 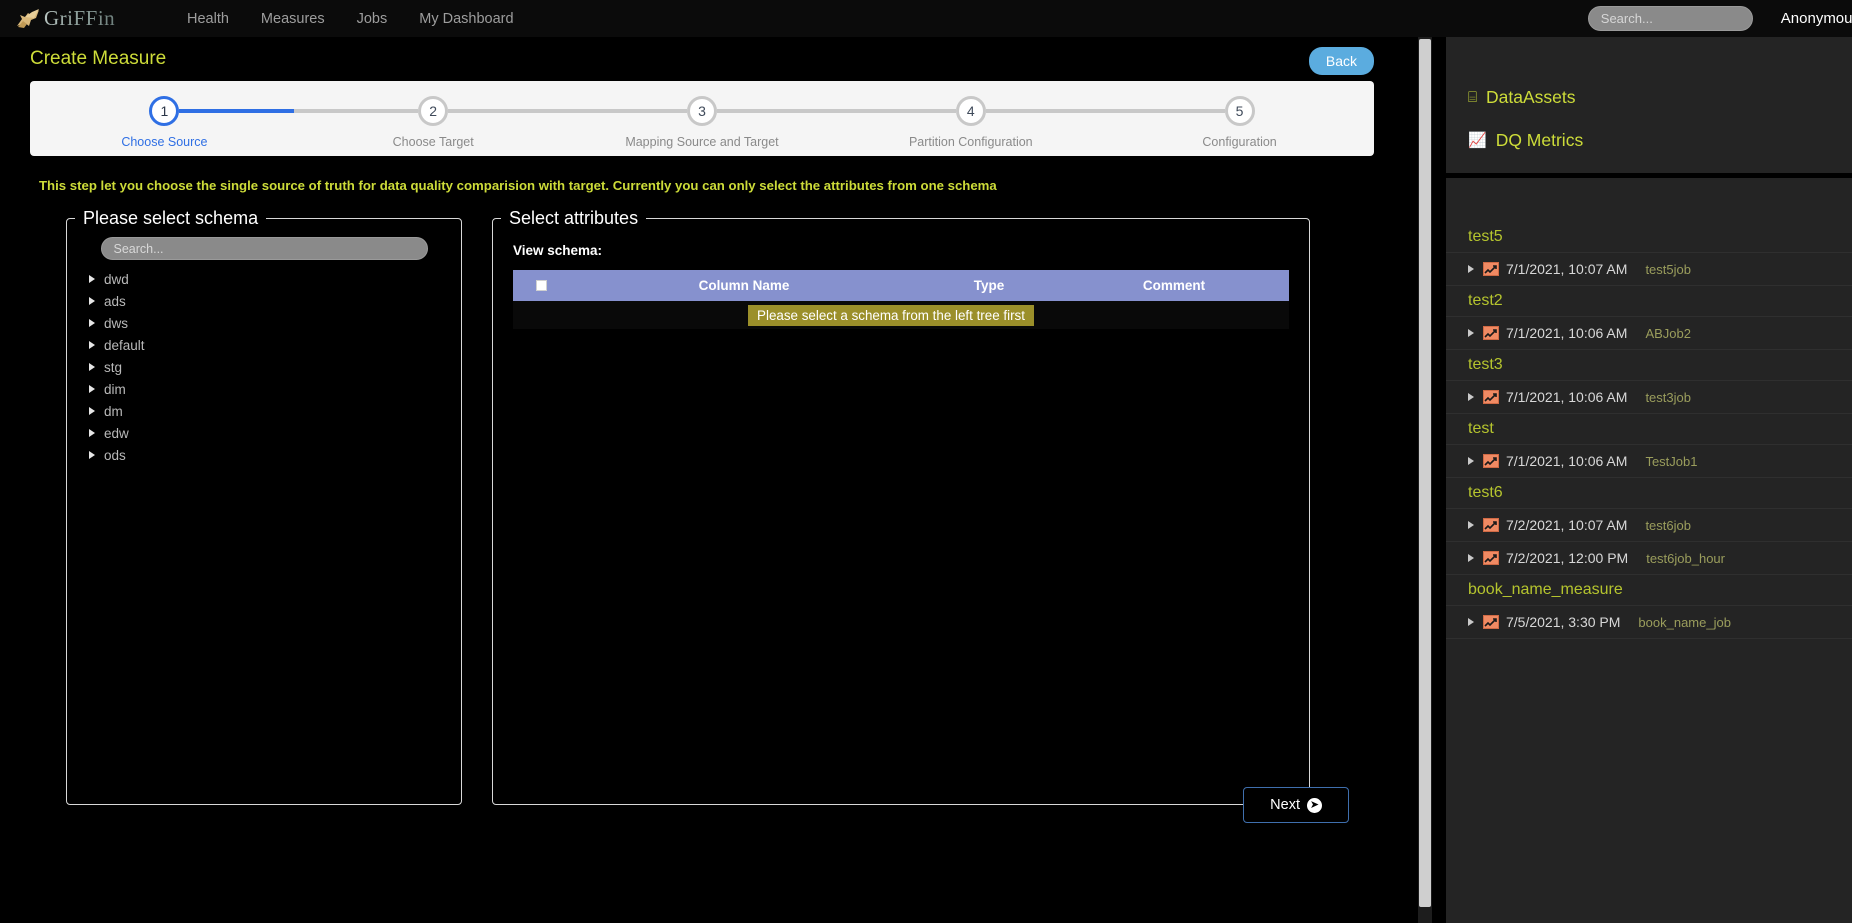 What do you see at coordinates (701, 111) in the screenshot?
I see `wizard-step-circle-3: 3` at bounding box center [701, 111].